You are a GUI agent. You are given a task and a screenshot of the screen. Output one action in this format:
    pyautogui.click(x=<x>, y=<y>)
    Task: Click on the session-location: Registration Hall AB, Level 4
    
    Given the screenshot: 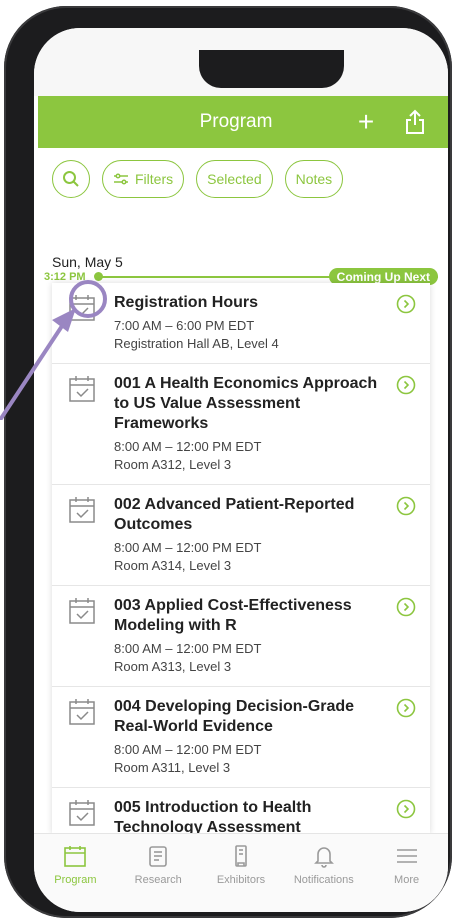 What is the action you would take?
    pyautogui.click(x=196, y=343)
    